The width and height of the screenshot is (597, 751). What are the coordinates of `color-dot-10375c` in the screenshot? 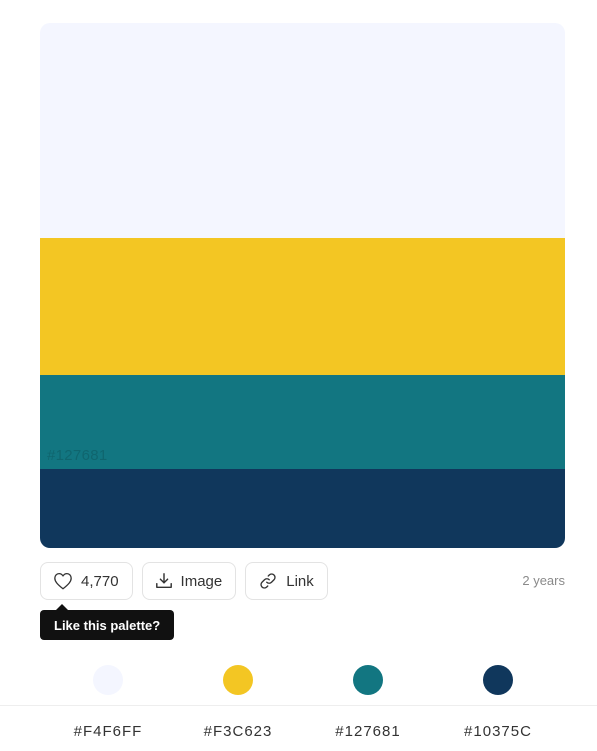 It's located at (498, 680).